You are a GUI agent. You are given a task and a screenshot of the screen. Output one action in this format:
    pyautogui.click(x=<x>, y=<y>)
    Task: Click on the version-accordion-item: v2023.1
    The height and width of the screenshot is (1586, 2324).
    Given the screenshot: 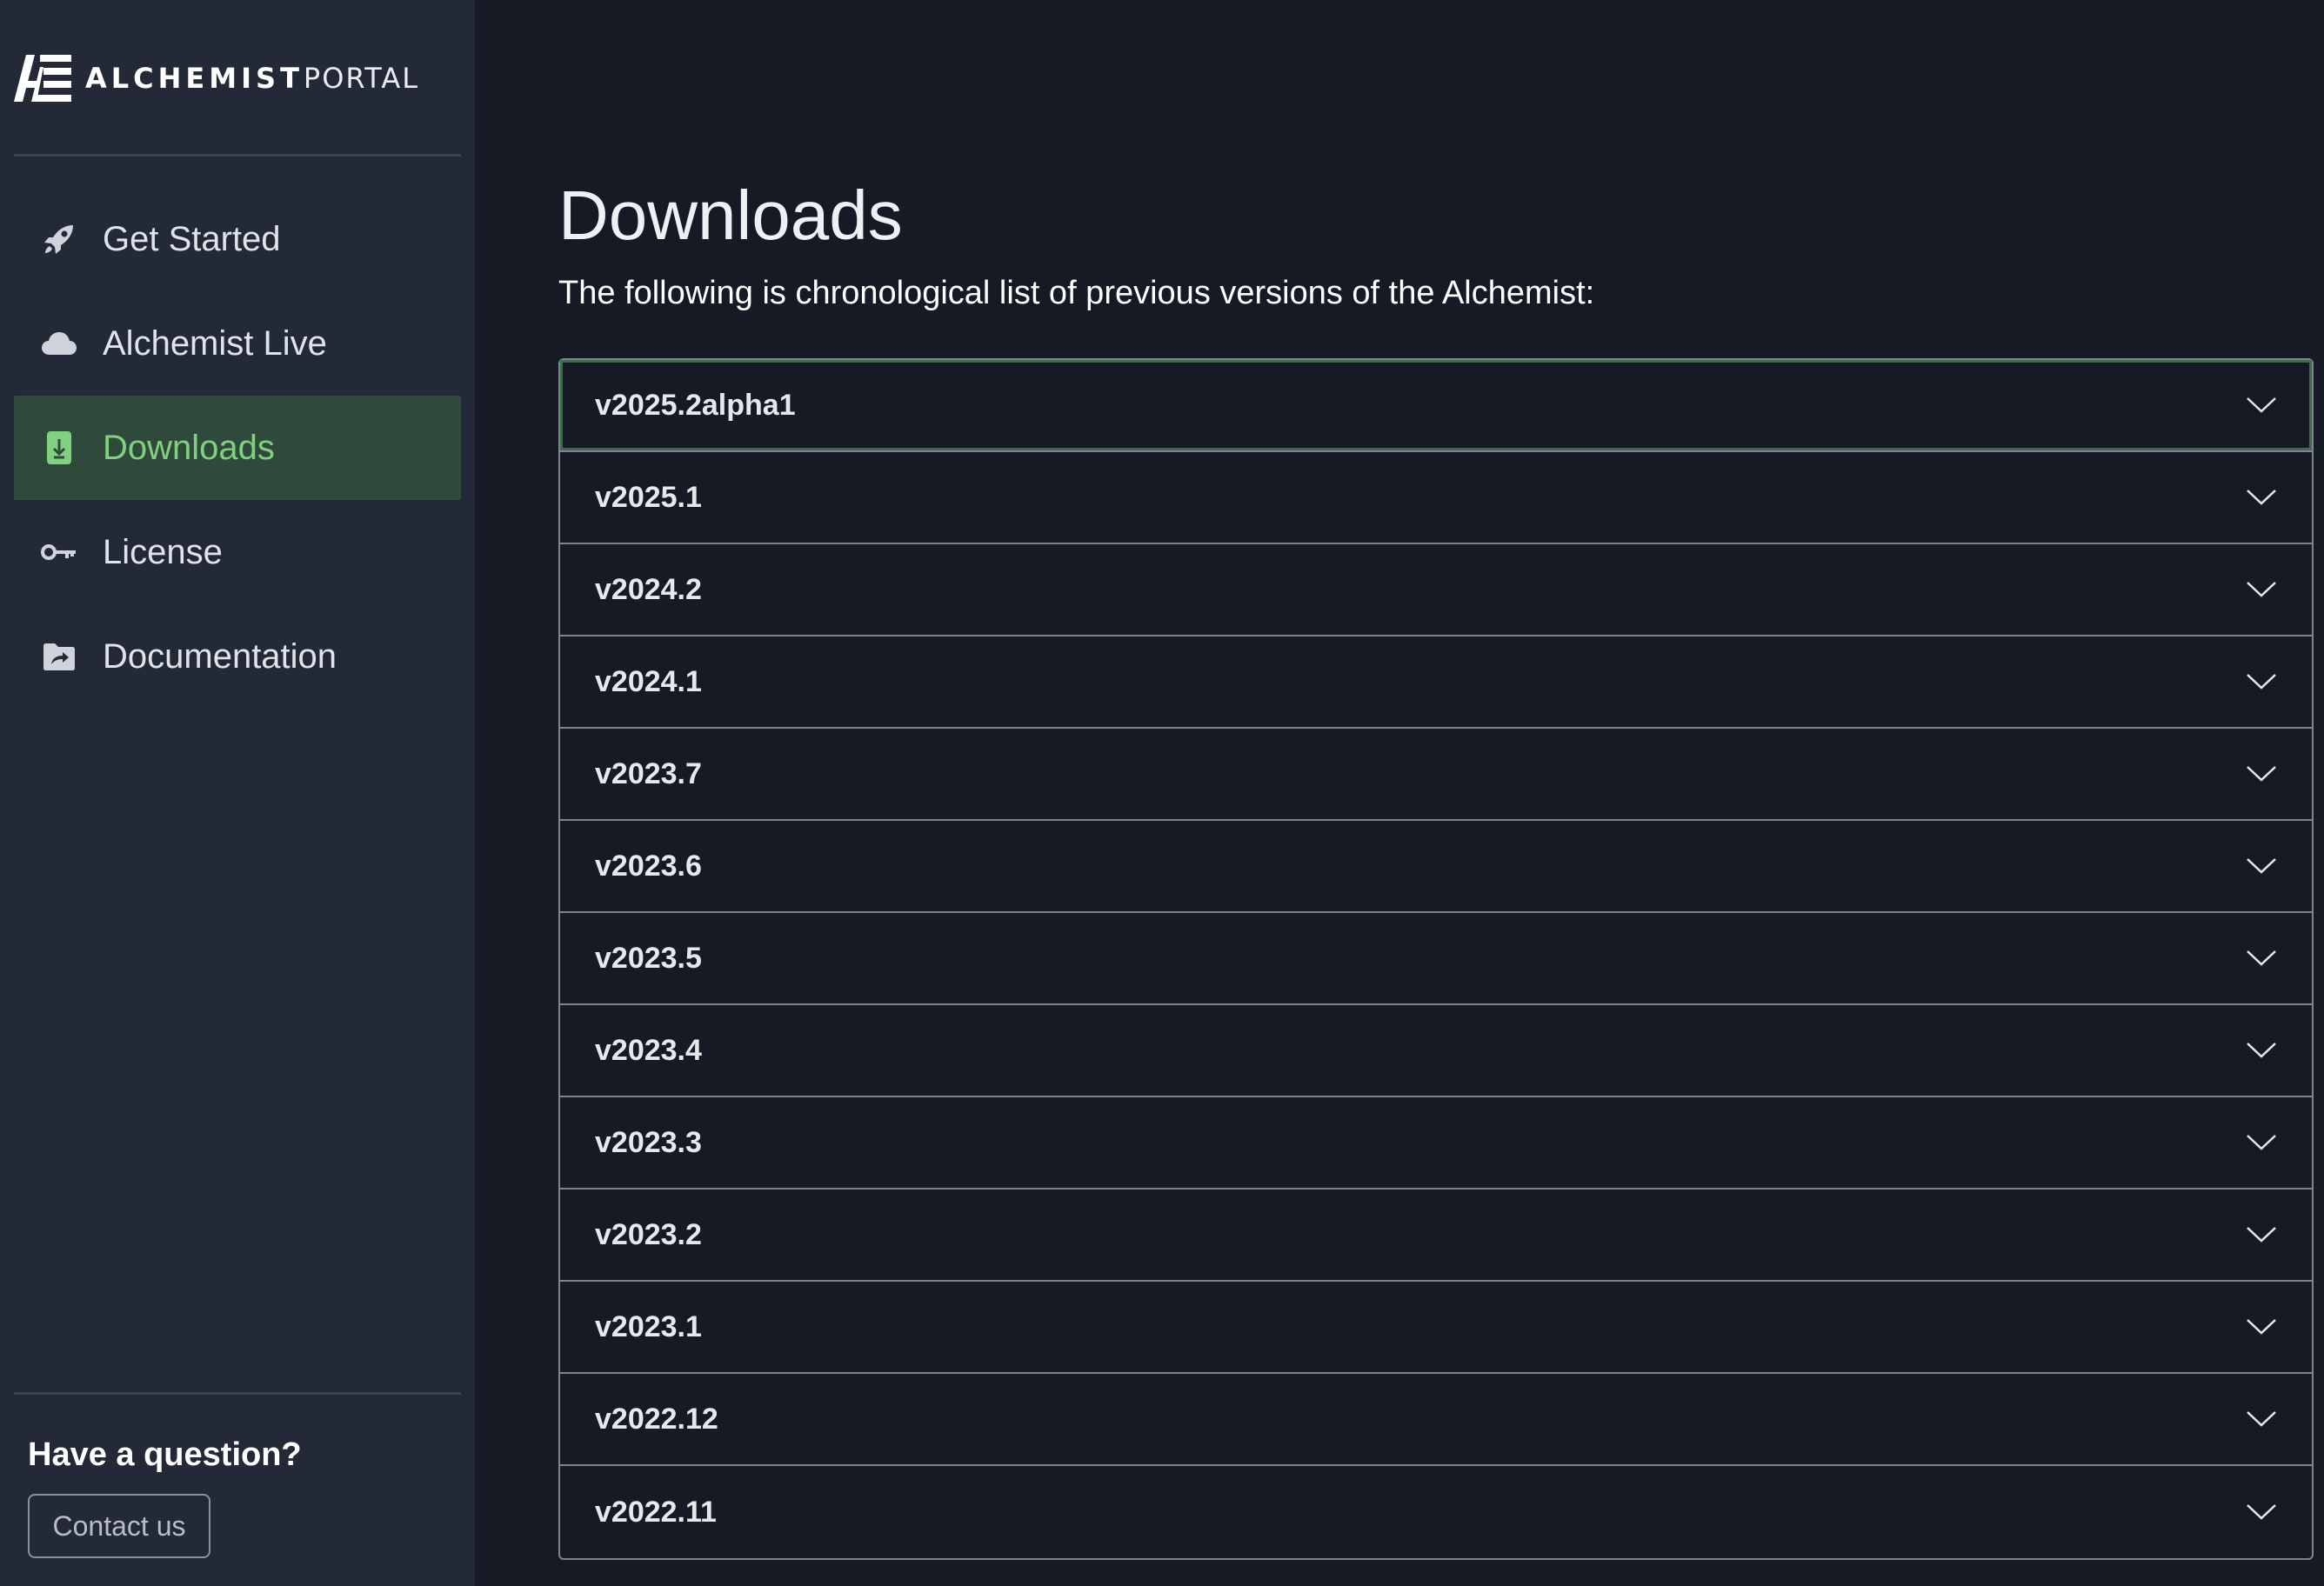 What is the action you would take?
    pyautogui.click(x=1436, y=1328)
    